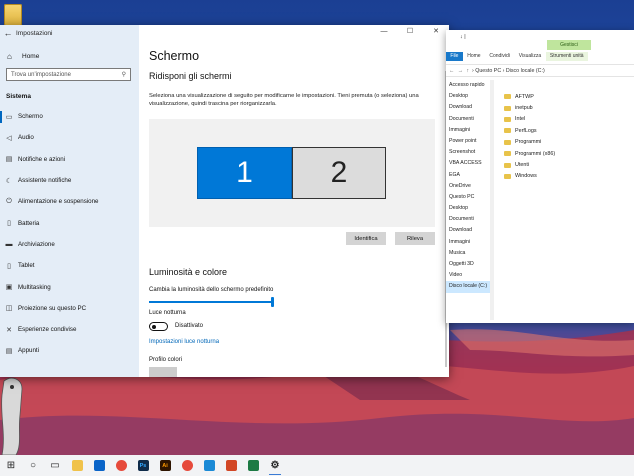 The image size is (634, 476). Describe the element at coordinates (13, 15) in the screenshot. I see `desktop-folder-icon` at that location.